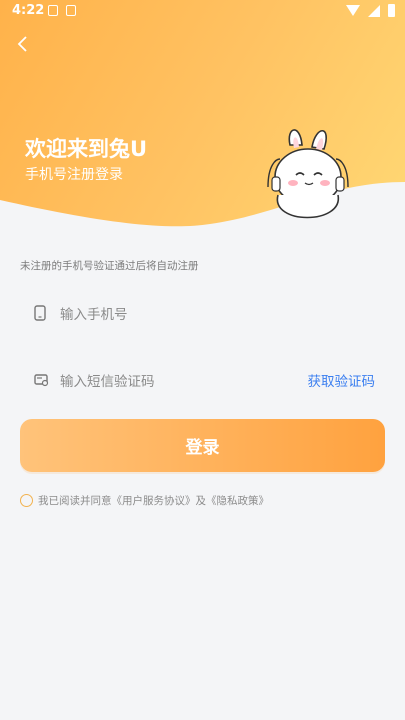  Describe the element at coordinates (202, 445) in the screenshot. I see `login-button: 登录` at that location.